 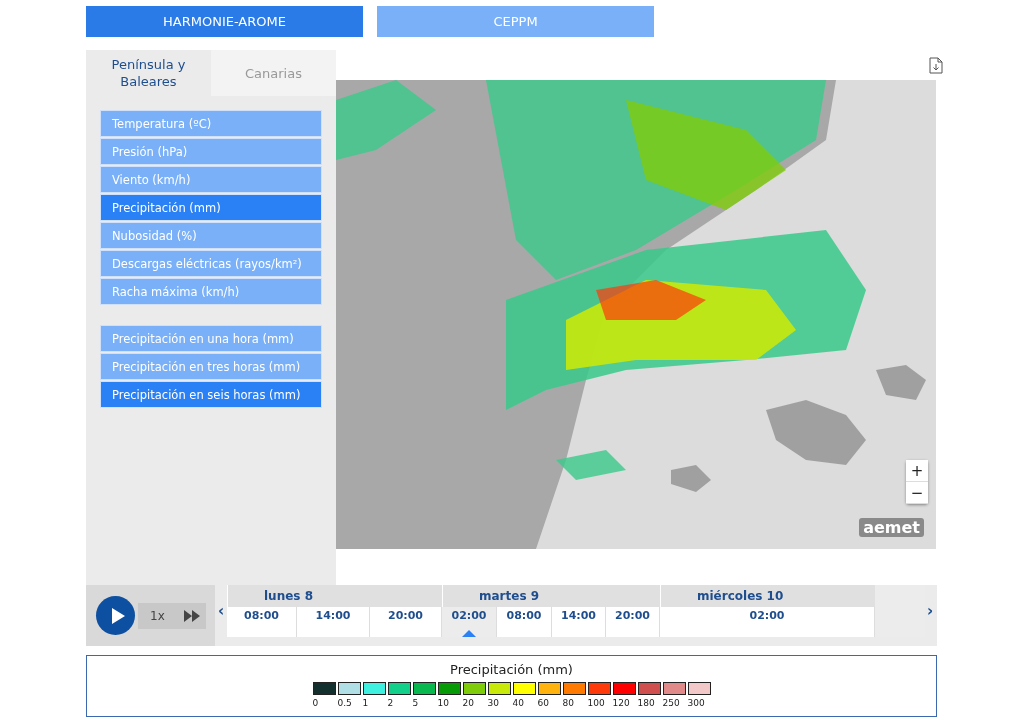 I want to click on legend-label: 0.5, so click(x=344, y=703).